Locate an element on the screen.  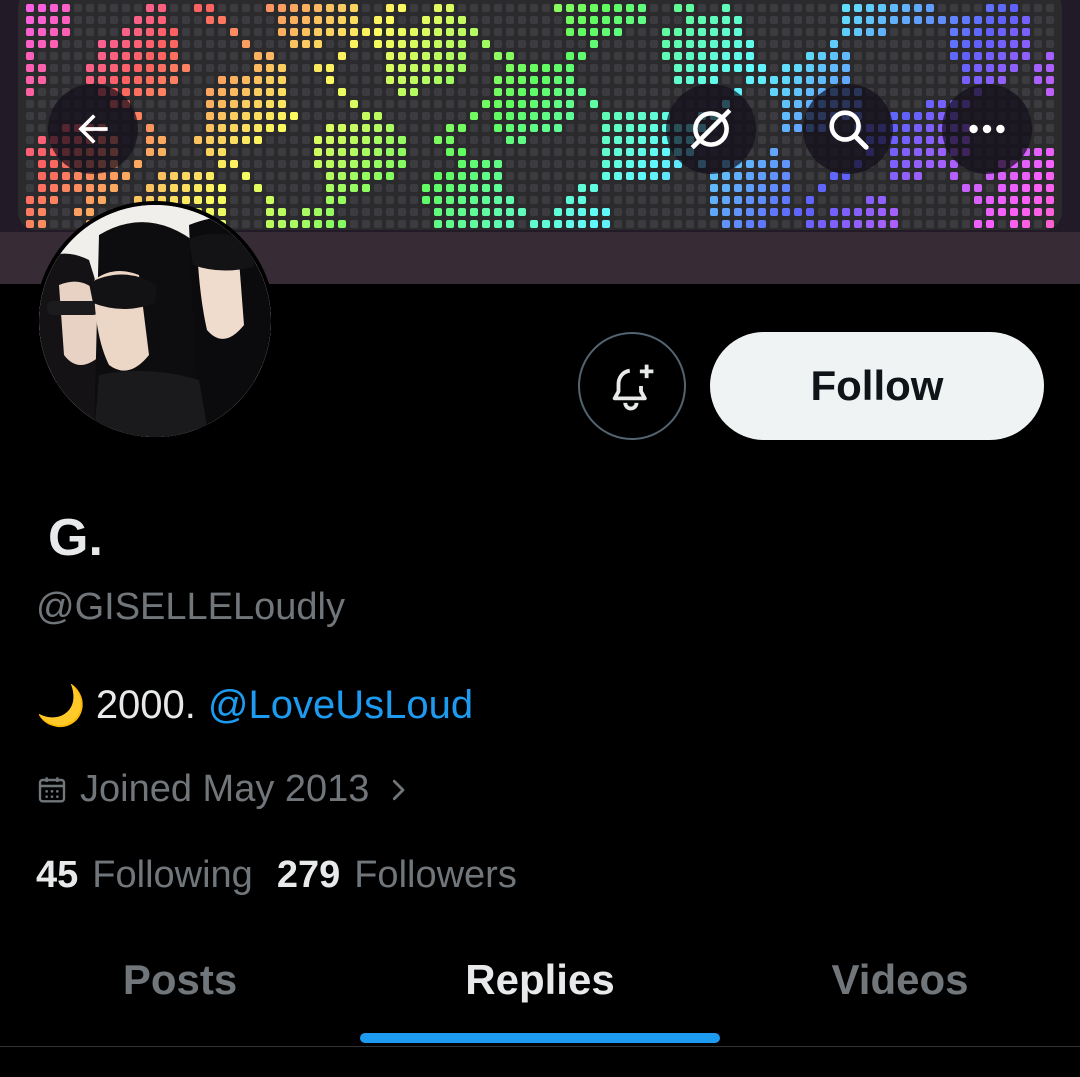
arrow-left-icon is located at coordinates (93, 129).